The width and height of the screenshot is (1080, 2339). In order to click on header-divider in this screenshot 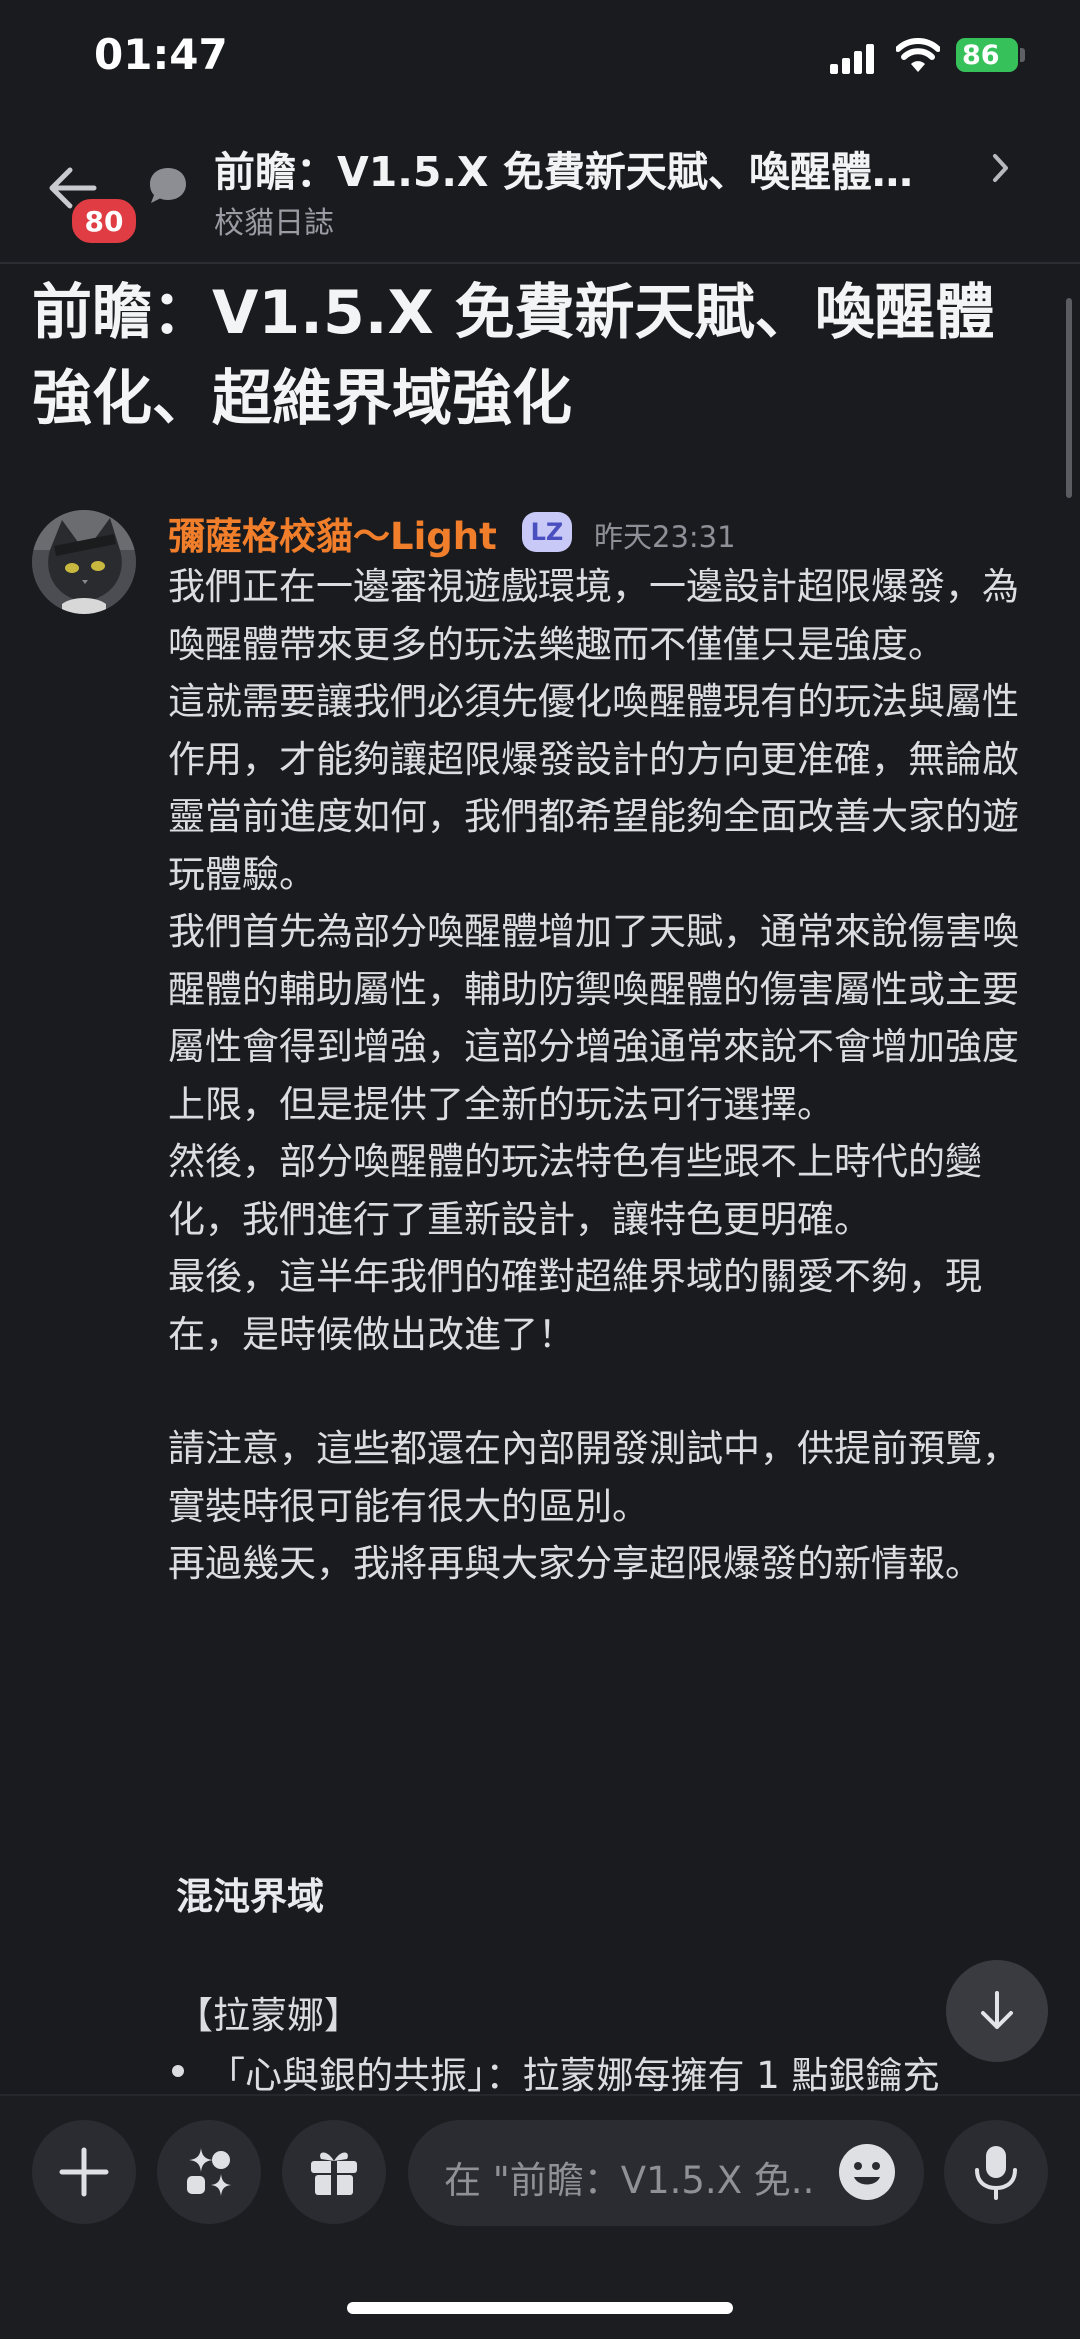, I will do `click(540, 263)`.